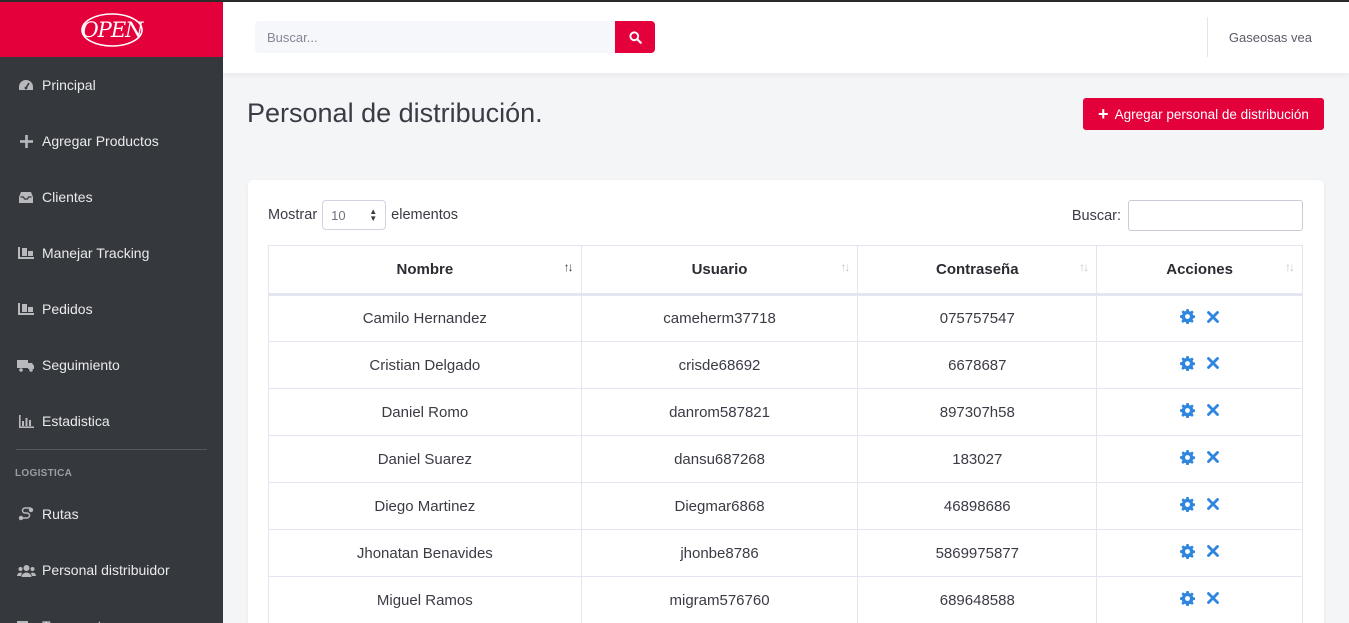 The height and width of the screenshot is (623, 1349). Describe the element at coordinates (111, 365) in the screenshot. I see `sidebar-item-seguimiento: Seguimiento` at that location.